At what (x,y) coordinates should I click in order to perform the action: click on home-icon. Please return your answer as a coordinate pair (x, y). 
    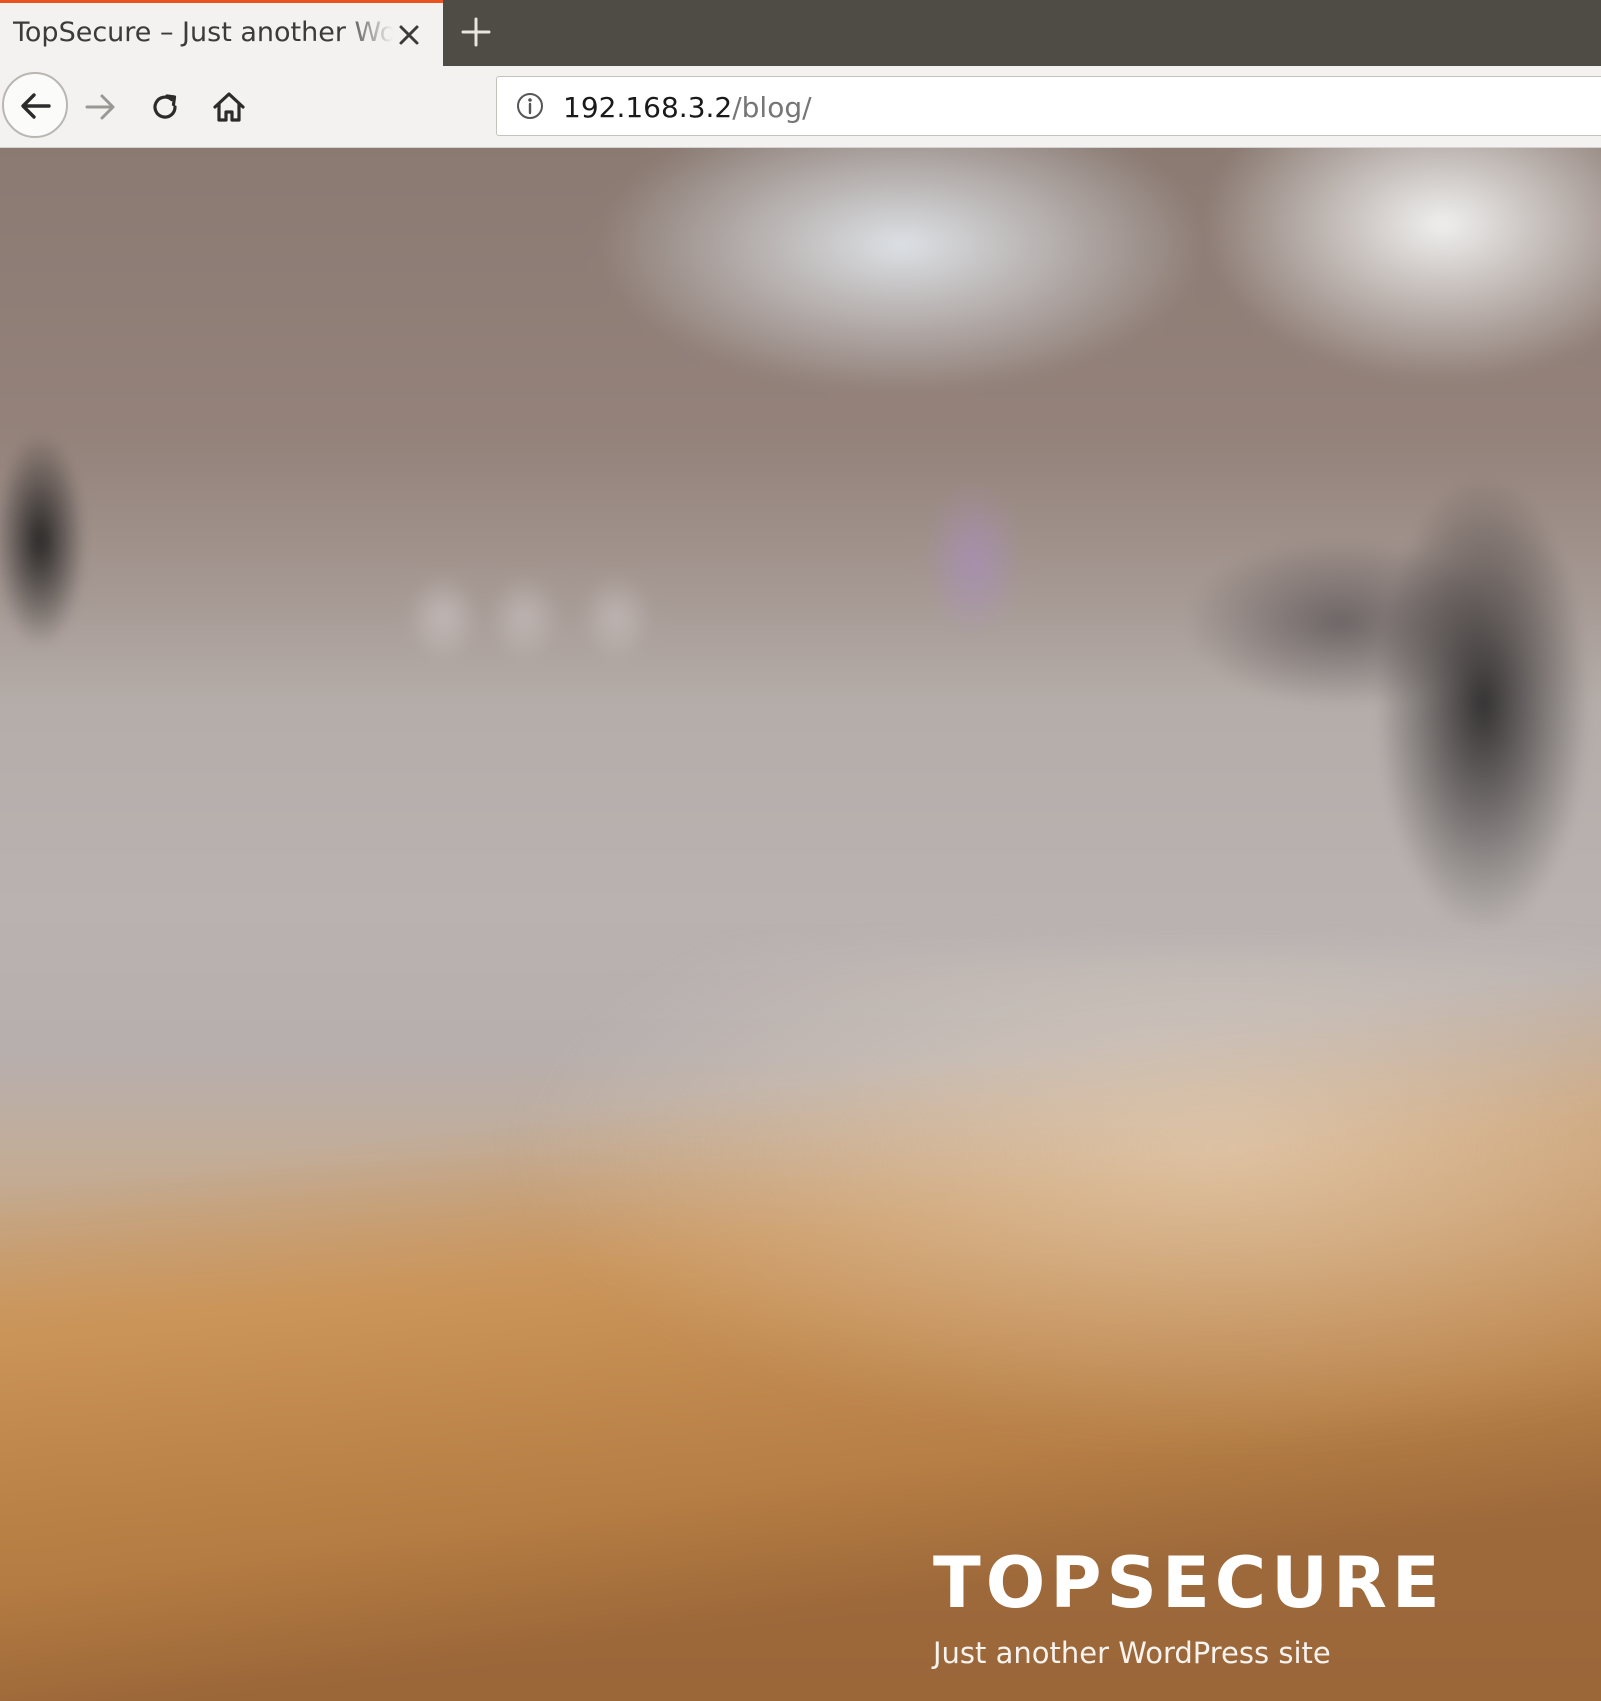
    Looking at the image, I should click on (229, 107).